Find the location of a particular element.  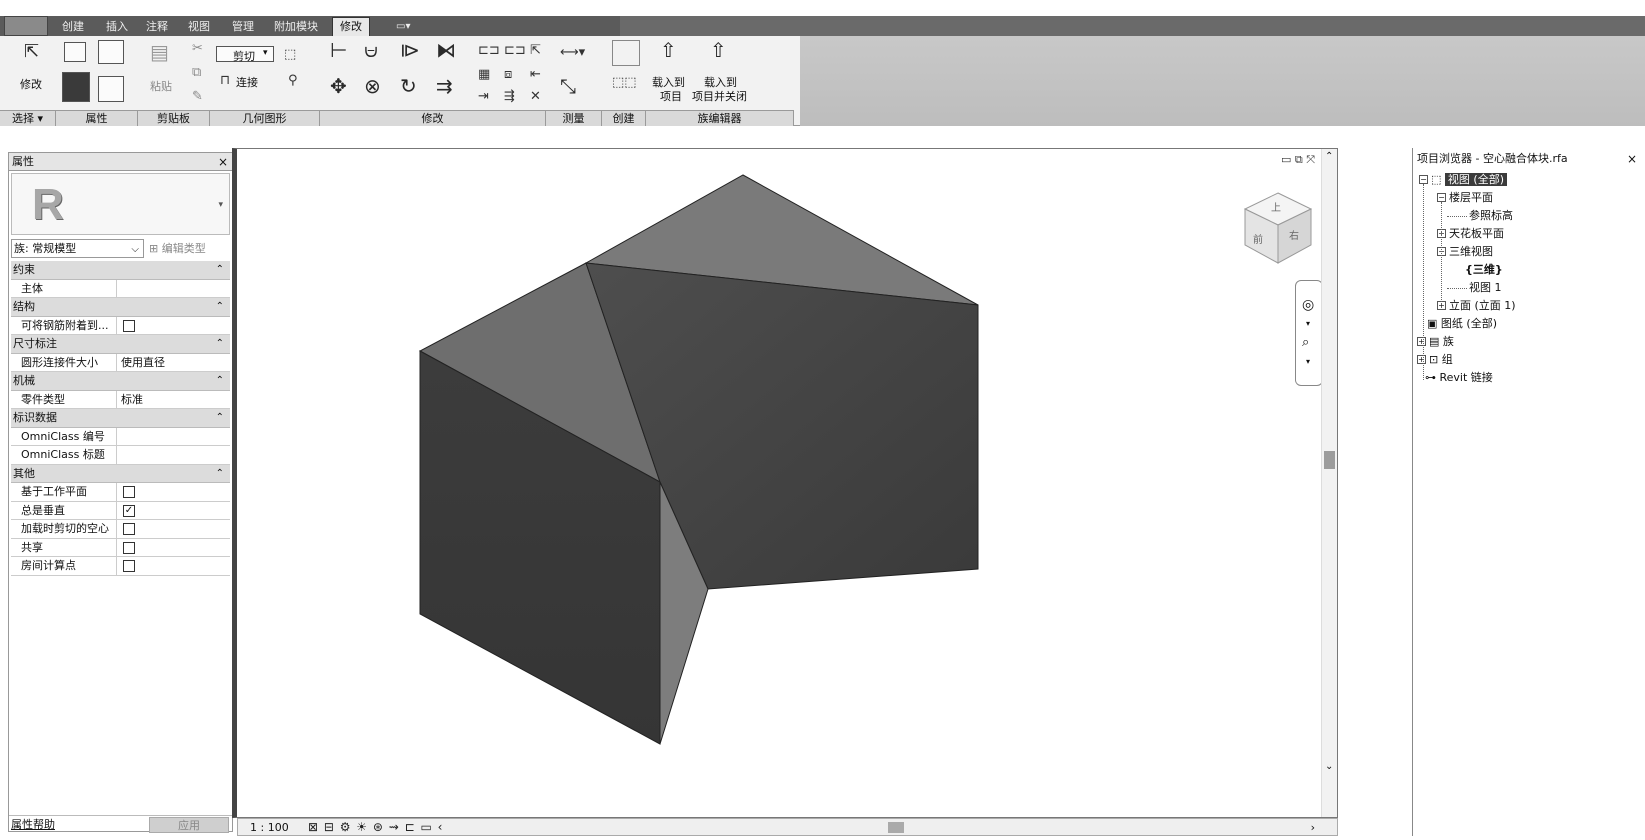

edit-type-button: ⊞ 编辑类型 is located at coordinates (188, 248).